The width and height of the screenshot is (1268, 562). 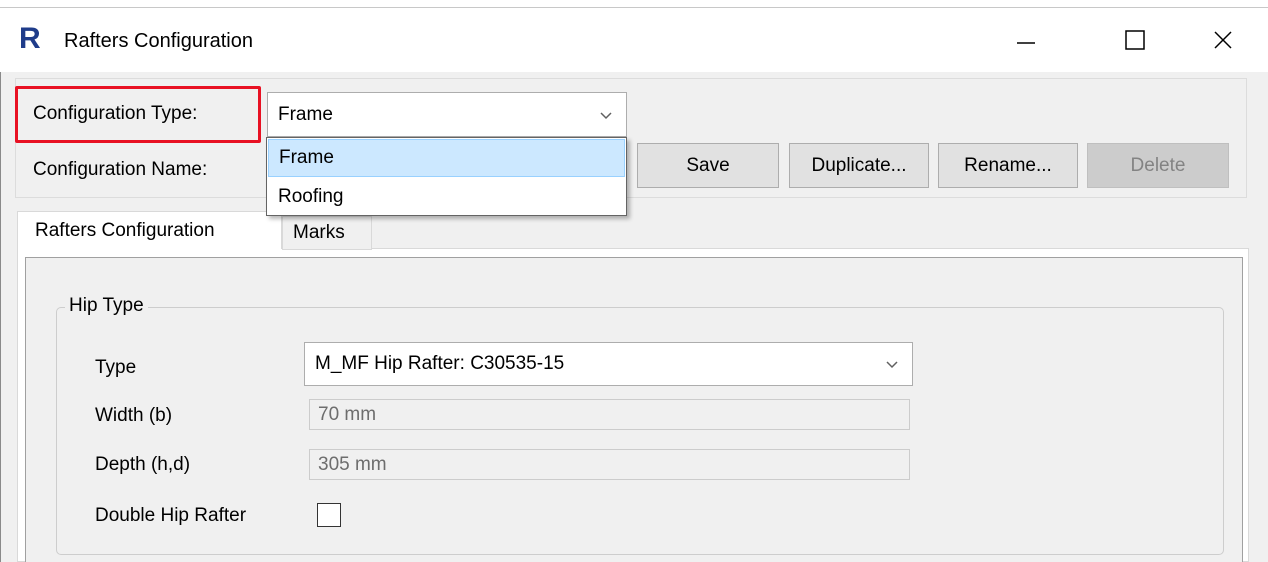 What do you see at coordinates (1026, 40) in the screenshot?
I see `minimize-button` at bounding box center [1026, 40].